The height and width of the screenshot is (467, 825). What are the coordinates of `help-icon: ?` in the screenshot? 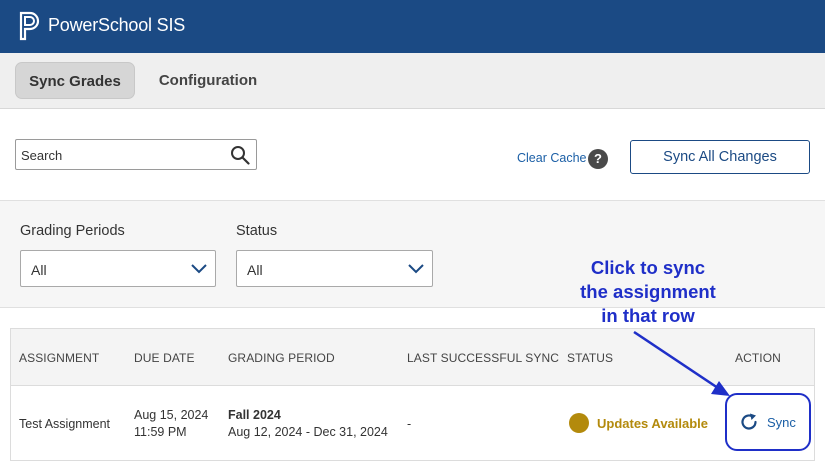 It's located at (598, 159).